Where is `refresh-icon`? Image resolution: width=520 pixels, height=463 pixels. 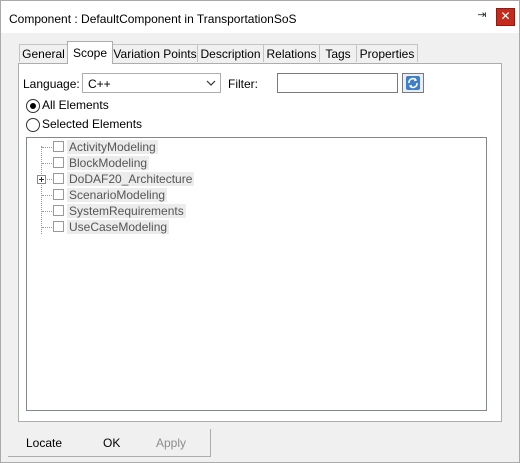
refresh-icon is located at coordinates (413, 83).